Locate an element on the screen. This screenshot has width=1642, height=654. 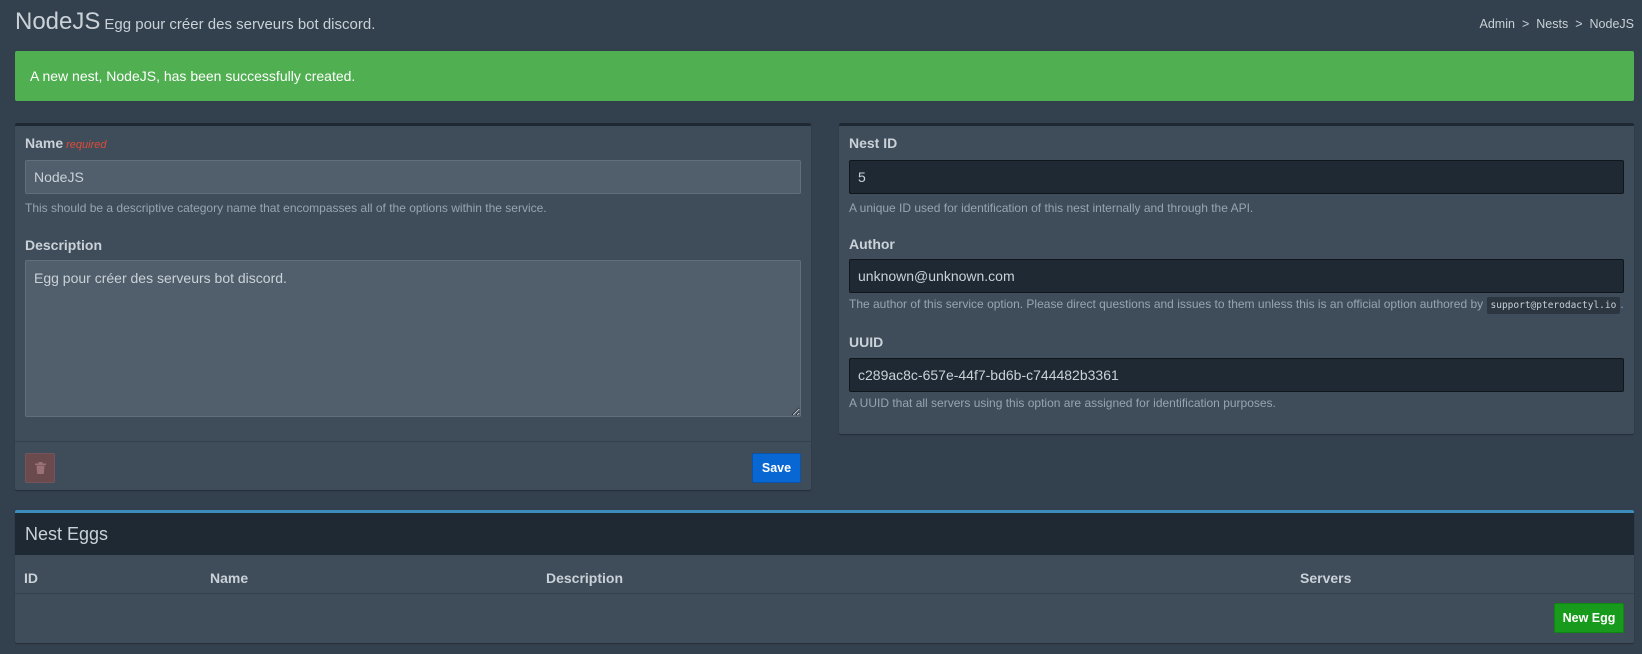
name-label: Name required is located at coordinates (66, 143).